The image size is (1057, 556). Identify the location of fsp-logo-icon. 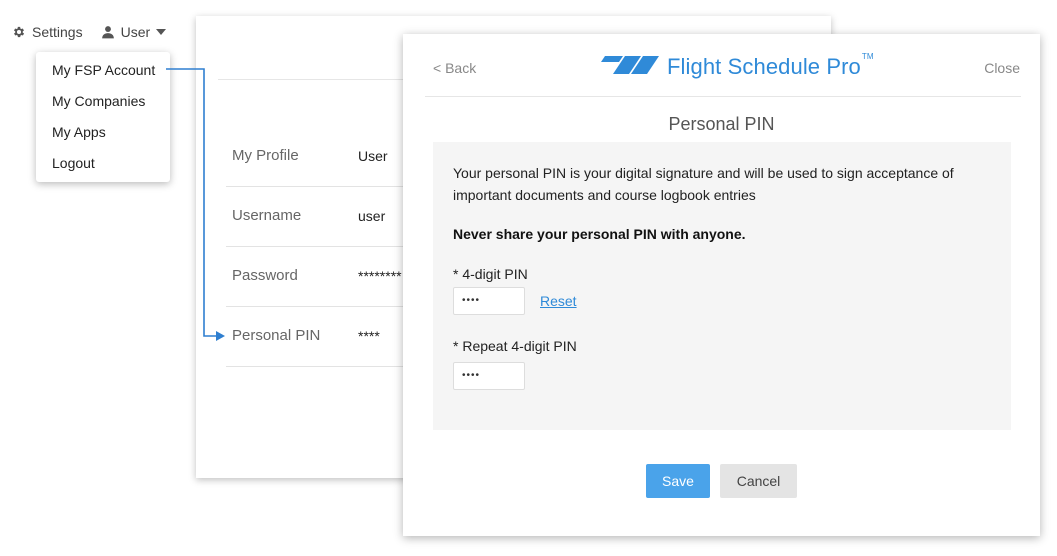
(628, 66).